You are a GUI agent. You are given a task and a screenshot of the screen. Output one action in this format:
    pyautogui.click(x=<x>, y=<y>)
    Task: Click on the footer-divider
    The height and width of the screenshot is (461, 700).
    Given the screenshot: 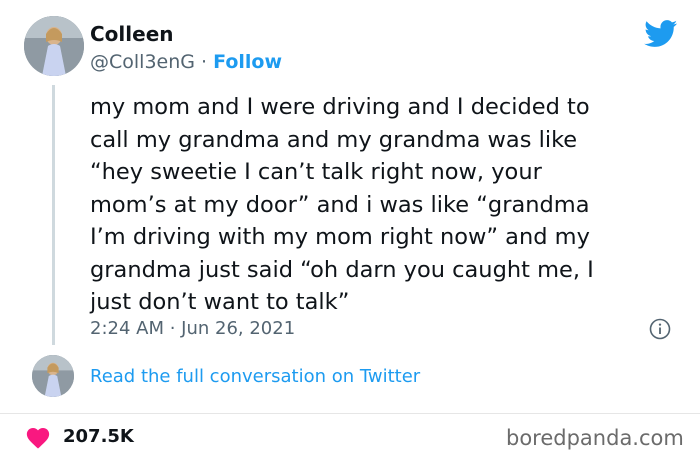 What is the action you would take?
    pyautogui.click(x=350, y=413)
    